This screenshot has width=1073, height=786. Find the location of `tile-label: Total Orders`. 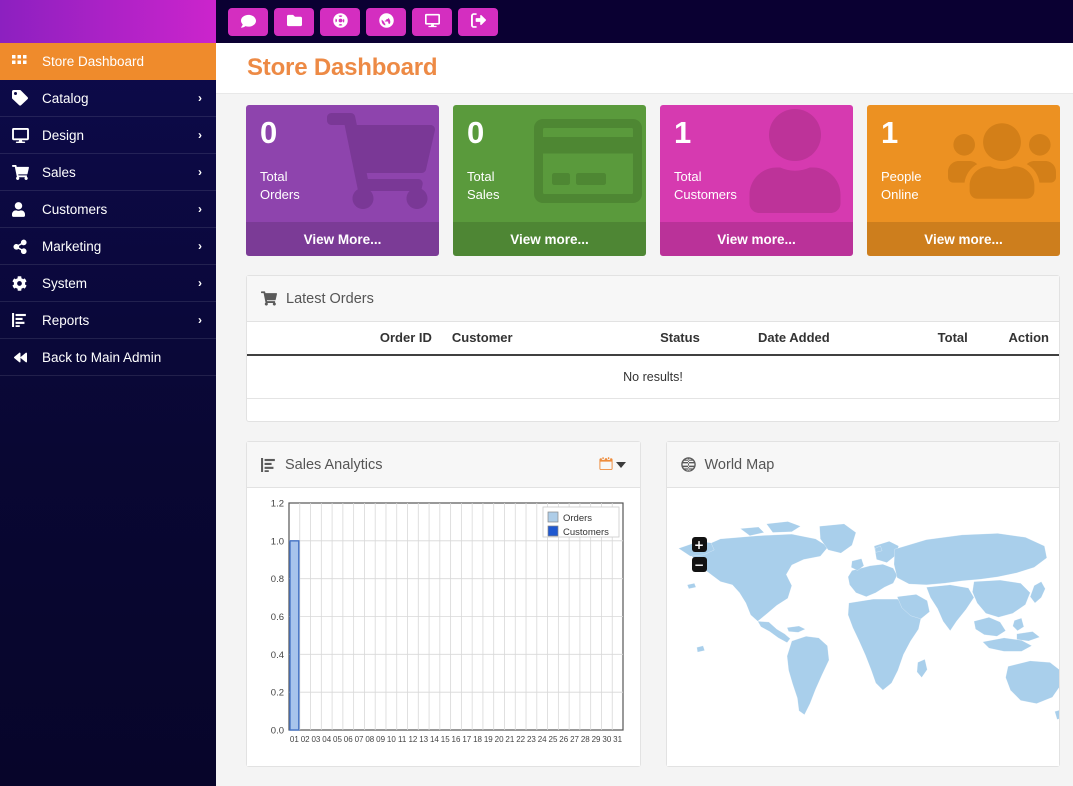

tile-label: Total Orders is located at coordinates (280, 185).